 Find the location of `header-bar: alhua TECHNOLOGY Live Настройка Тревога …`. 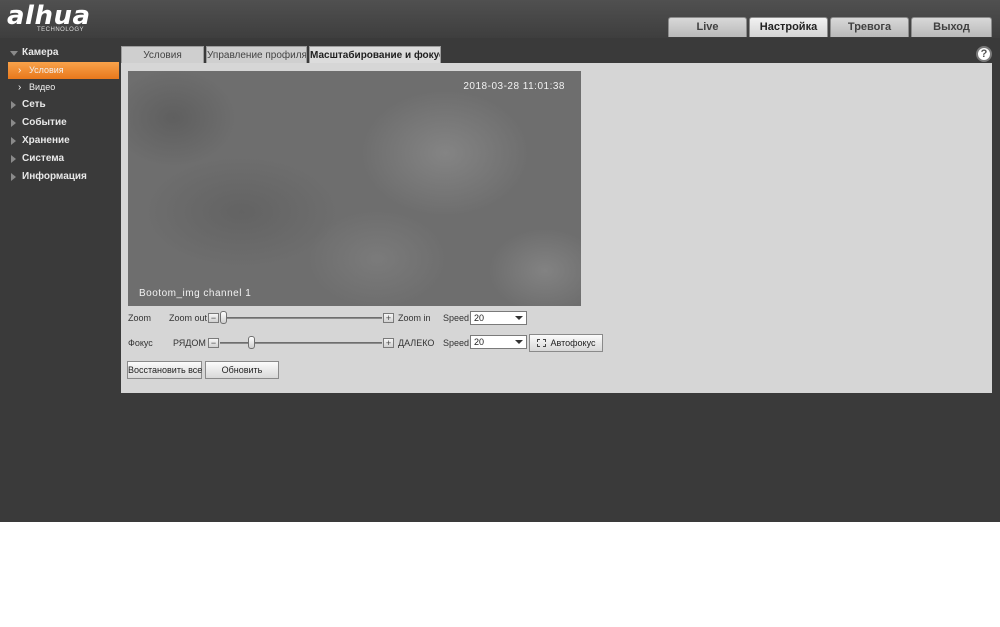

header-bar: alhua TECHNOLOGY Live Настройка Тревога … is located at coordinates (500, 19).